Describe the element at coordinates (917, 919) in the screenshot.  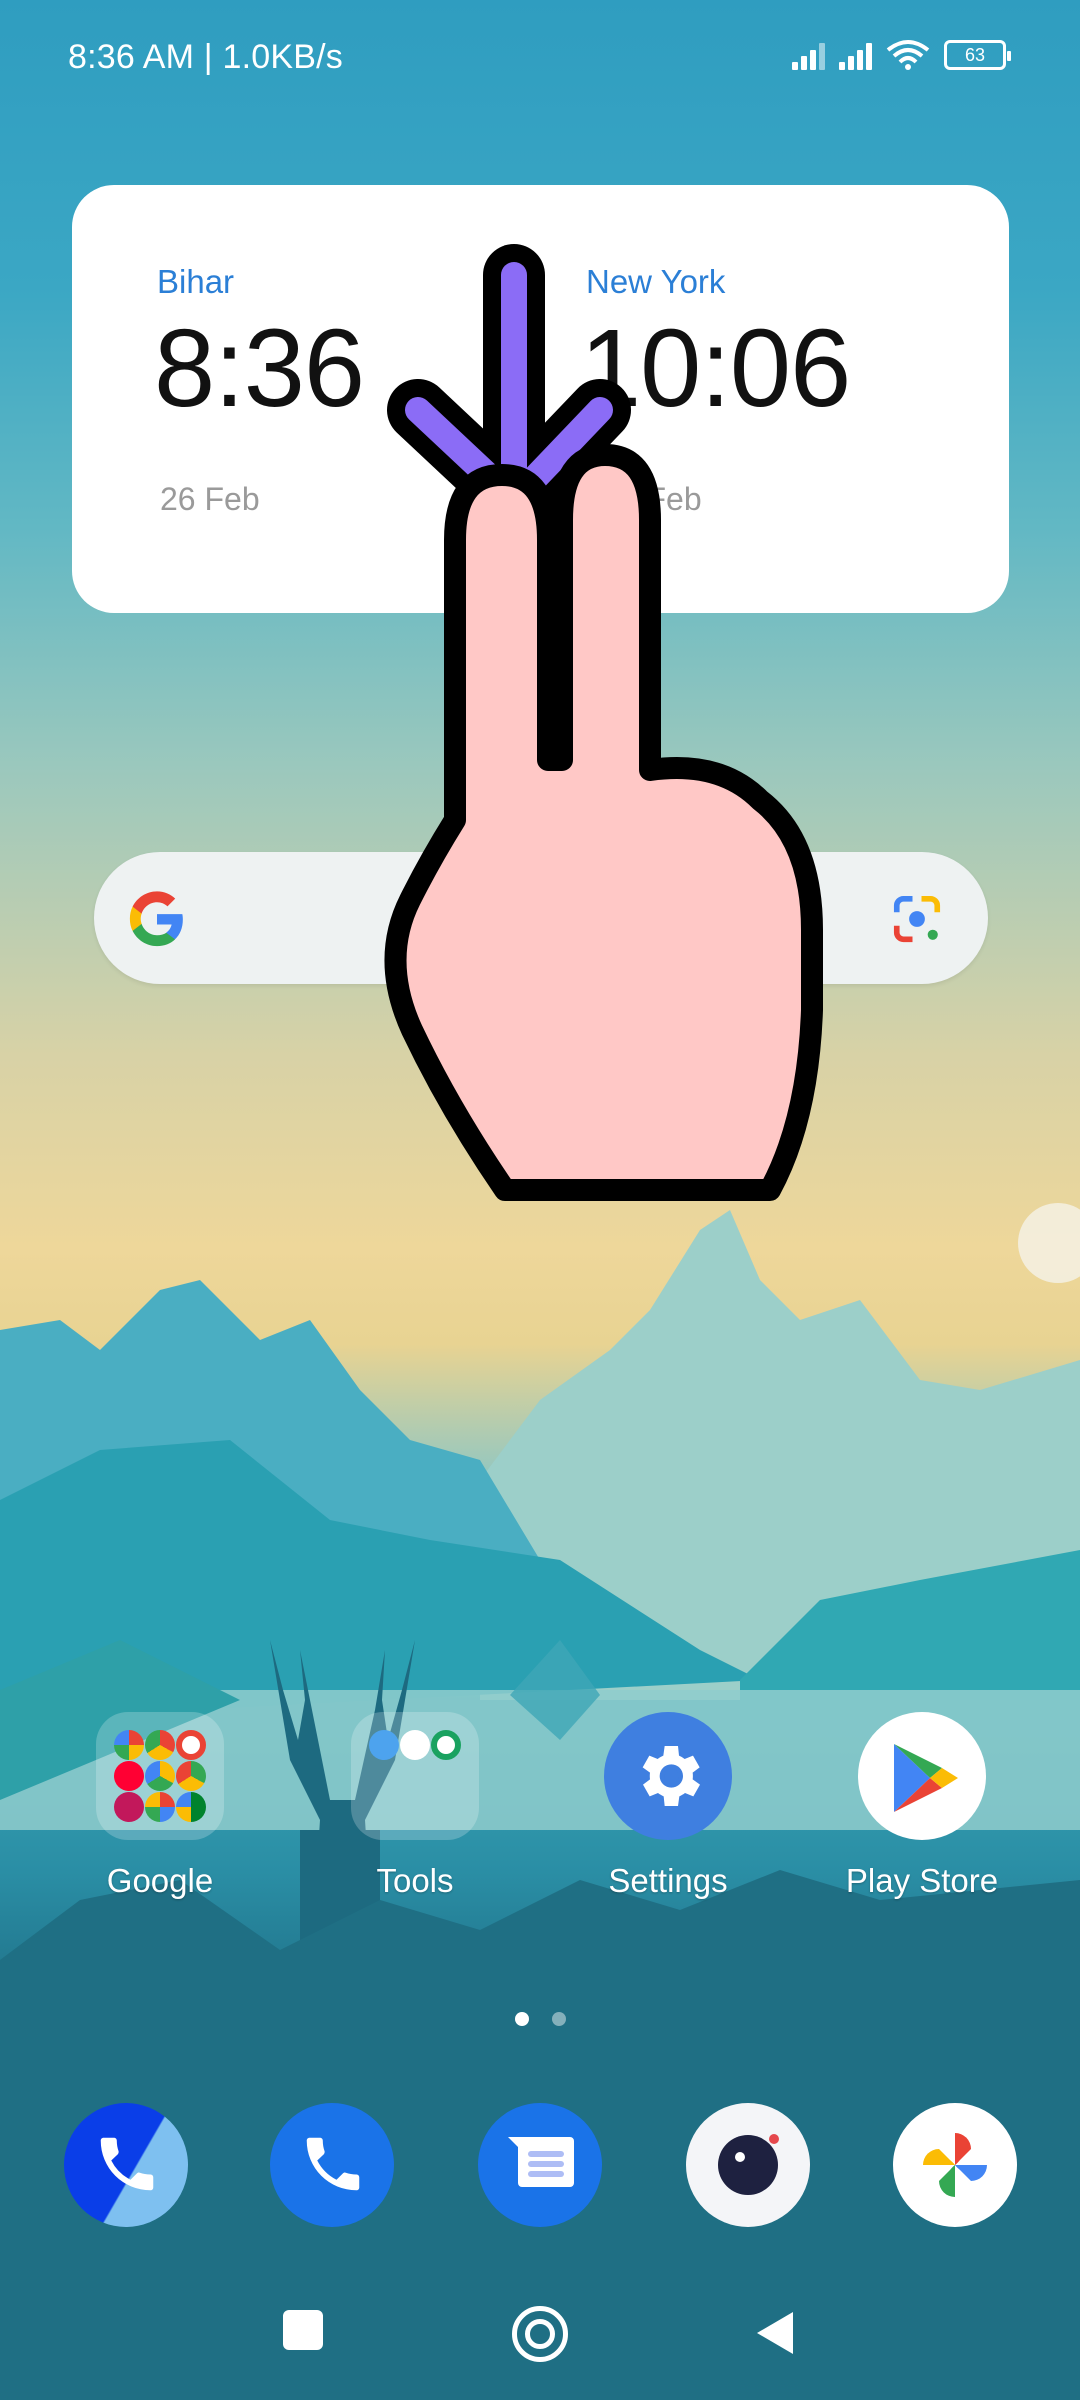
I see `google-lens-icon` at that location.